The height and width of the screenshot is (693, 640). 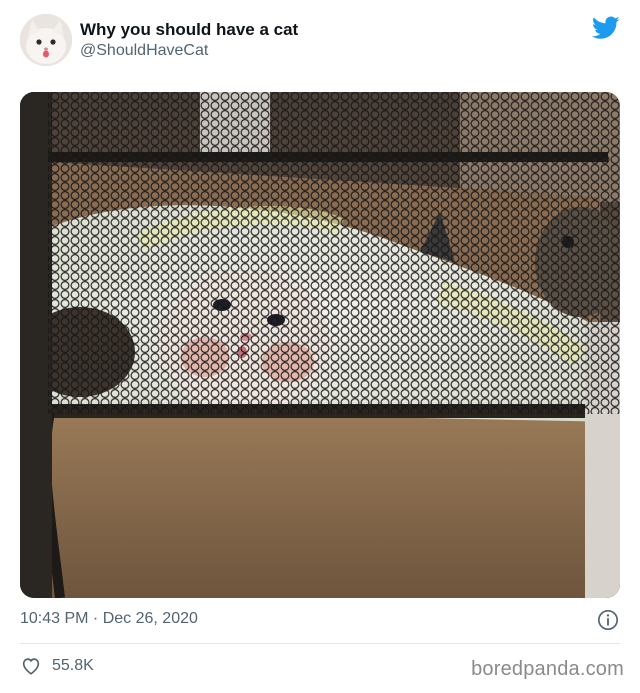 I want to click on boredpanda-watermark: boredpanda.com, so click(x=547, y=669).